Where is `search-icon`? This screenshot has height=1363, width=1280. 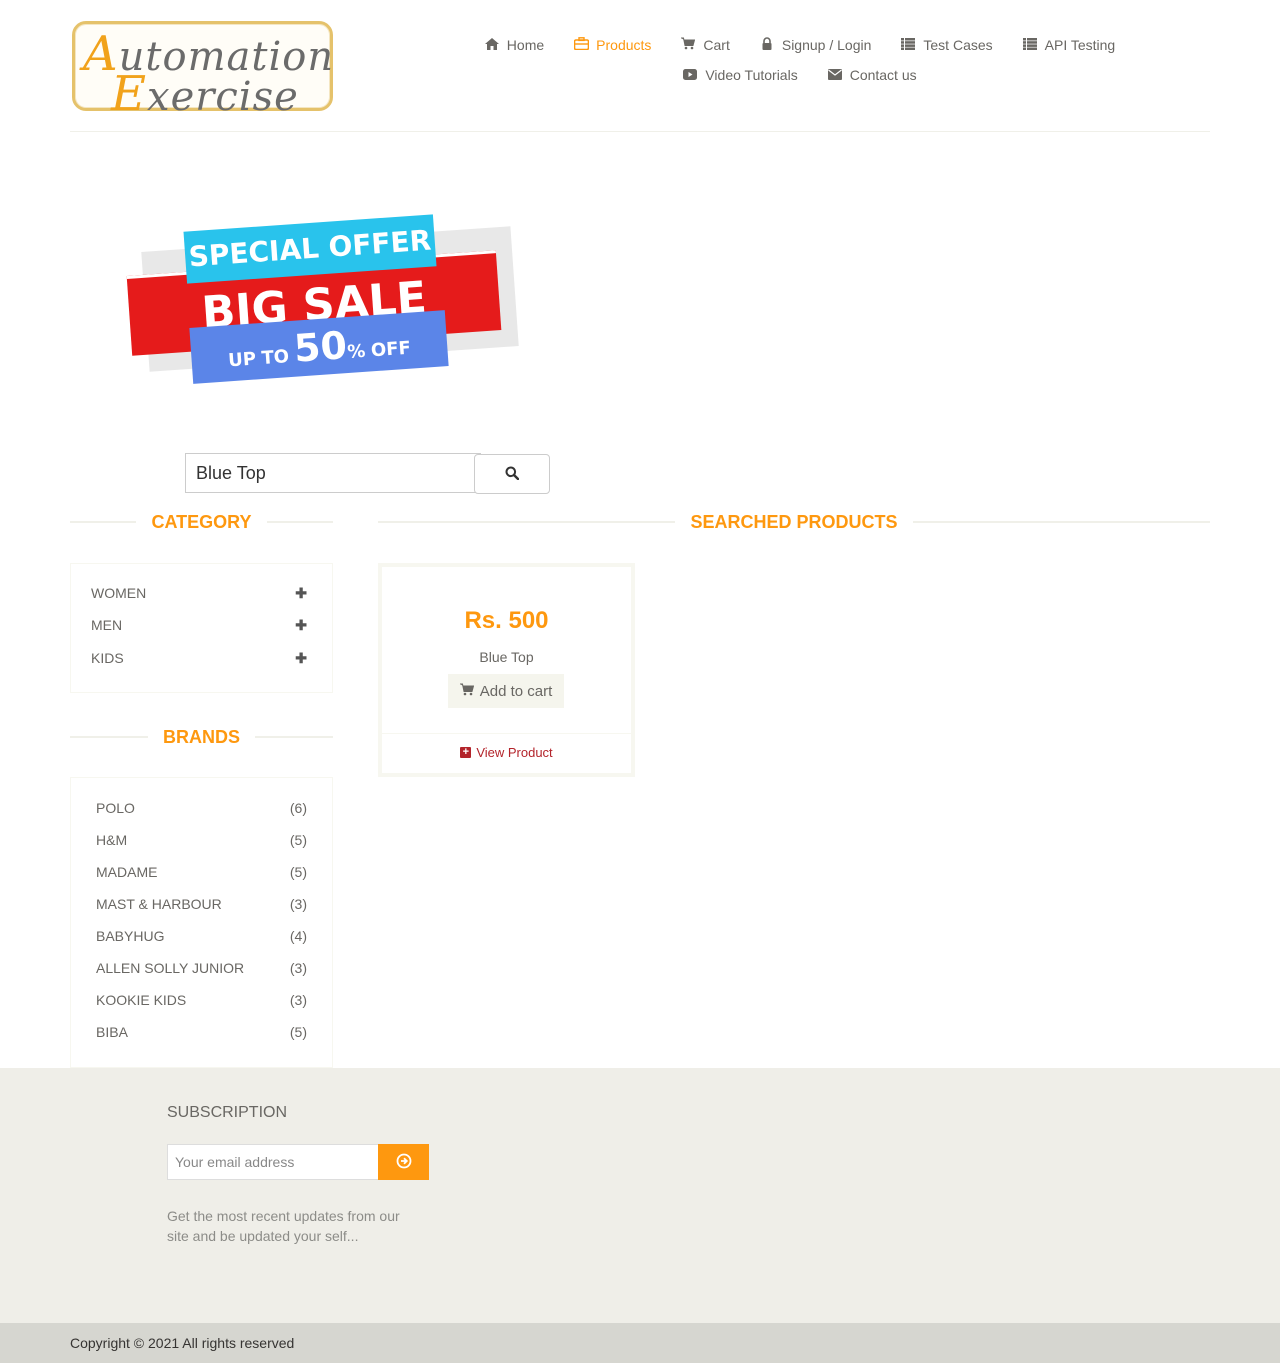 search-icon is located at coordinates (512, 474).